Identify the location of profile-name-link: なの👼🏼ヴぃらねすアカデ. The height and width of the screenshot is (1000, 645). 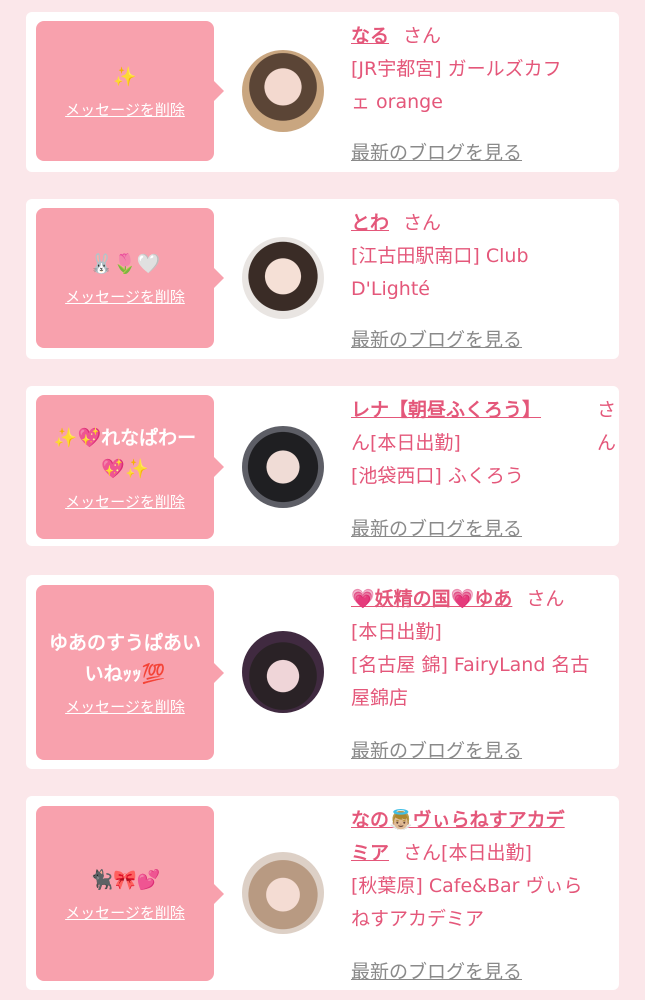
(458, 820).